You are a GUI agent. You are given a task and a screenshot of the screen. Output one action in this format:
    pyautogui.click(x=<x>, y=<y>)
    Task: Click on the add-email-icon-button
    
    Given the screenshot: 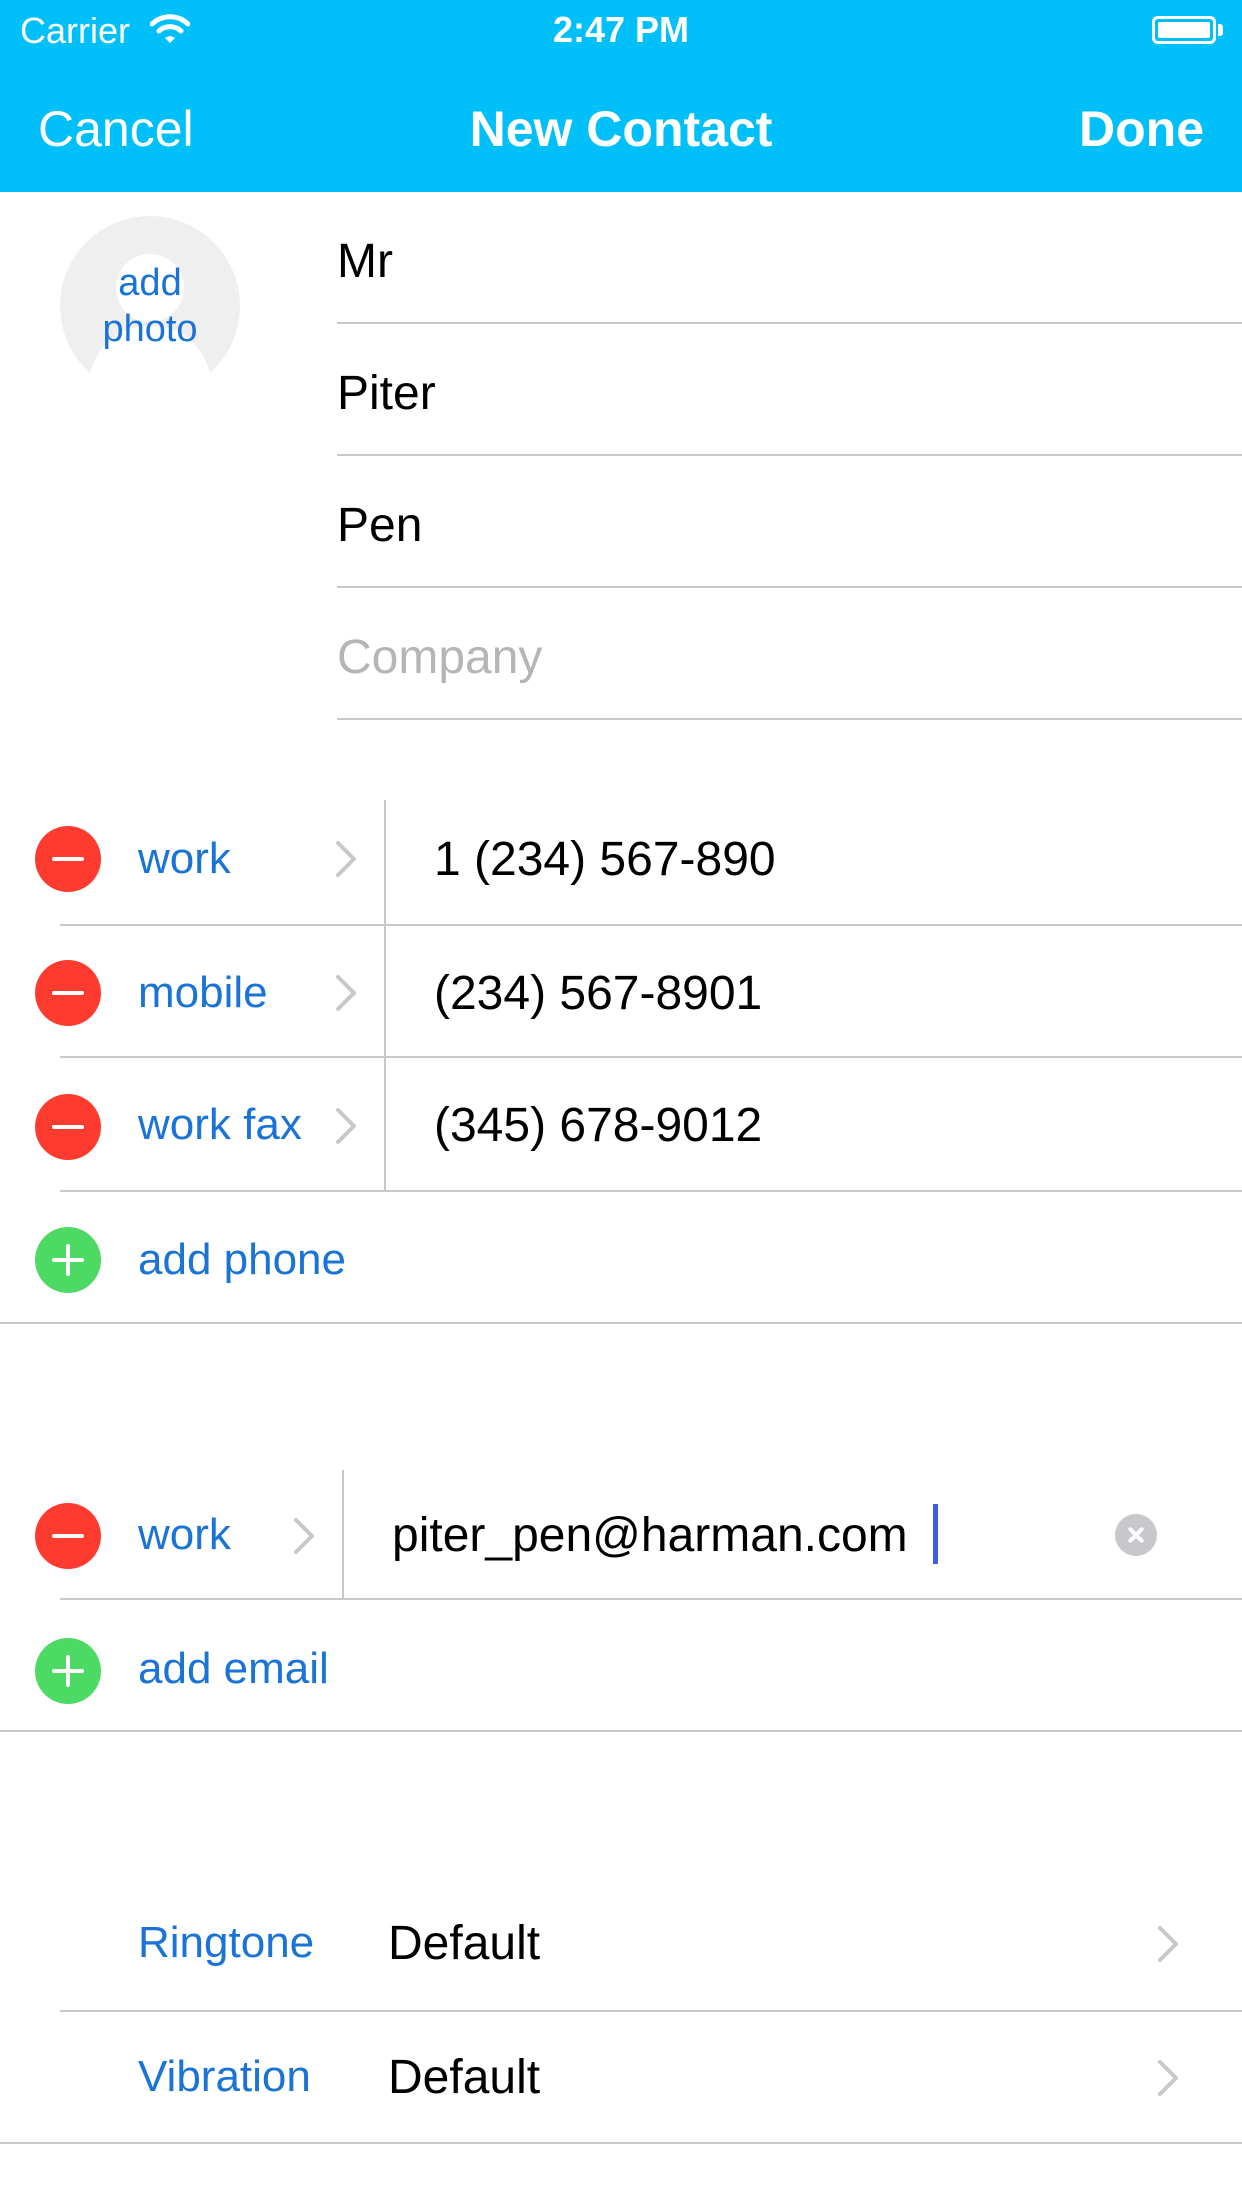 What is the action you would take?
    pyautogui.click(x=68, y=1671)
    